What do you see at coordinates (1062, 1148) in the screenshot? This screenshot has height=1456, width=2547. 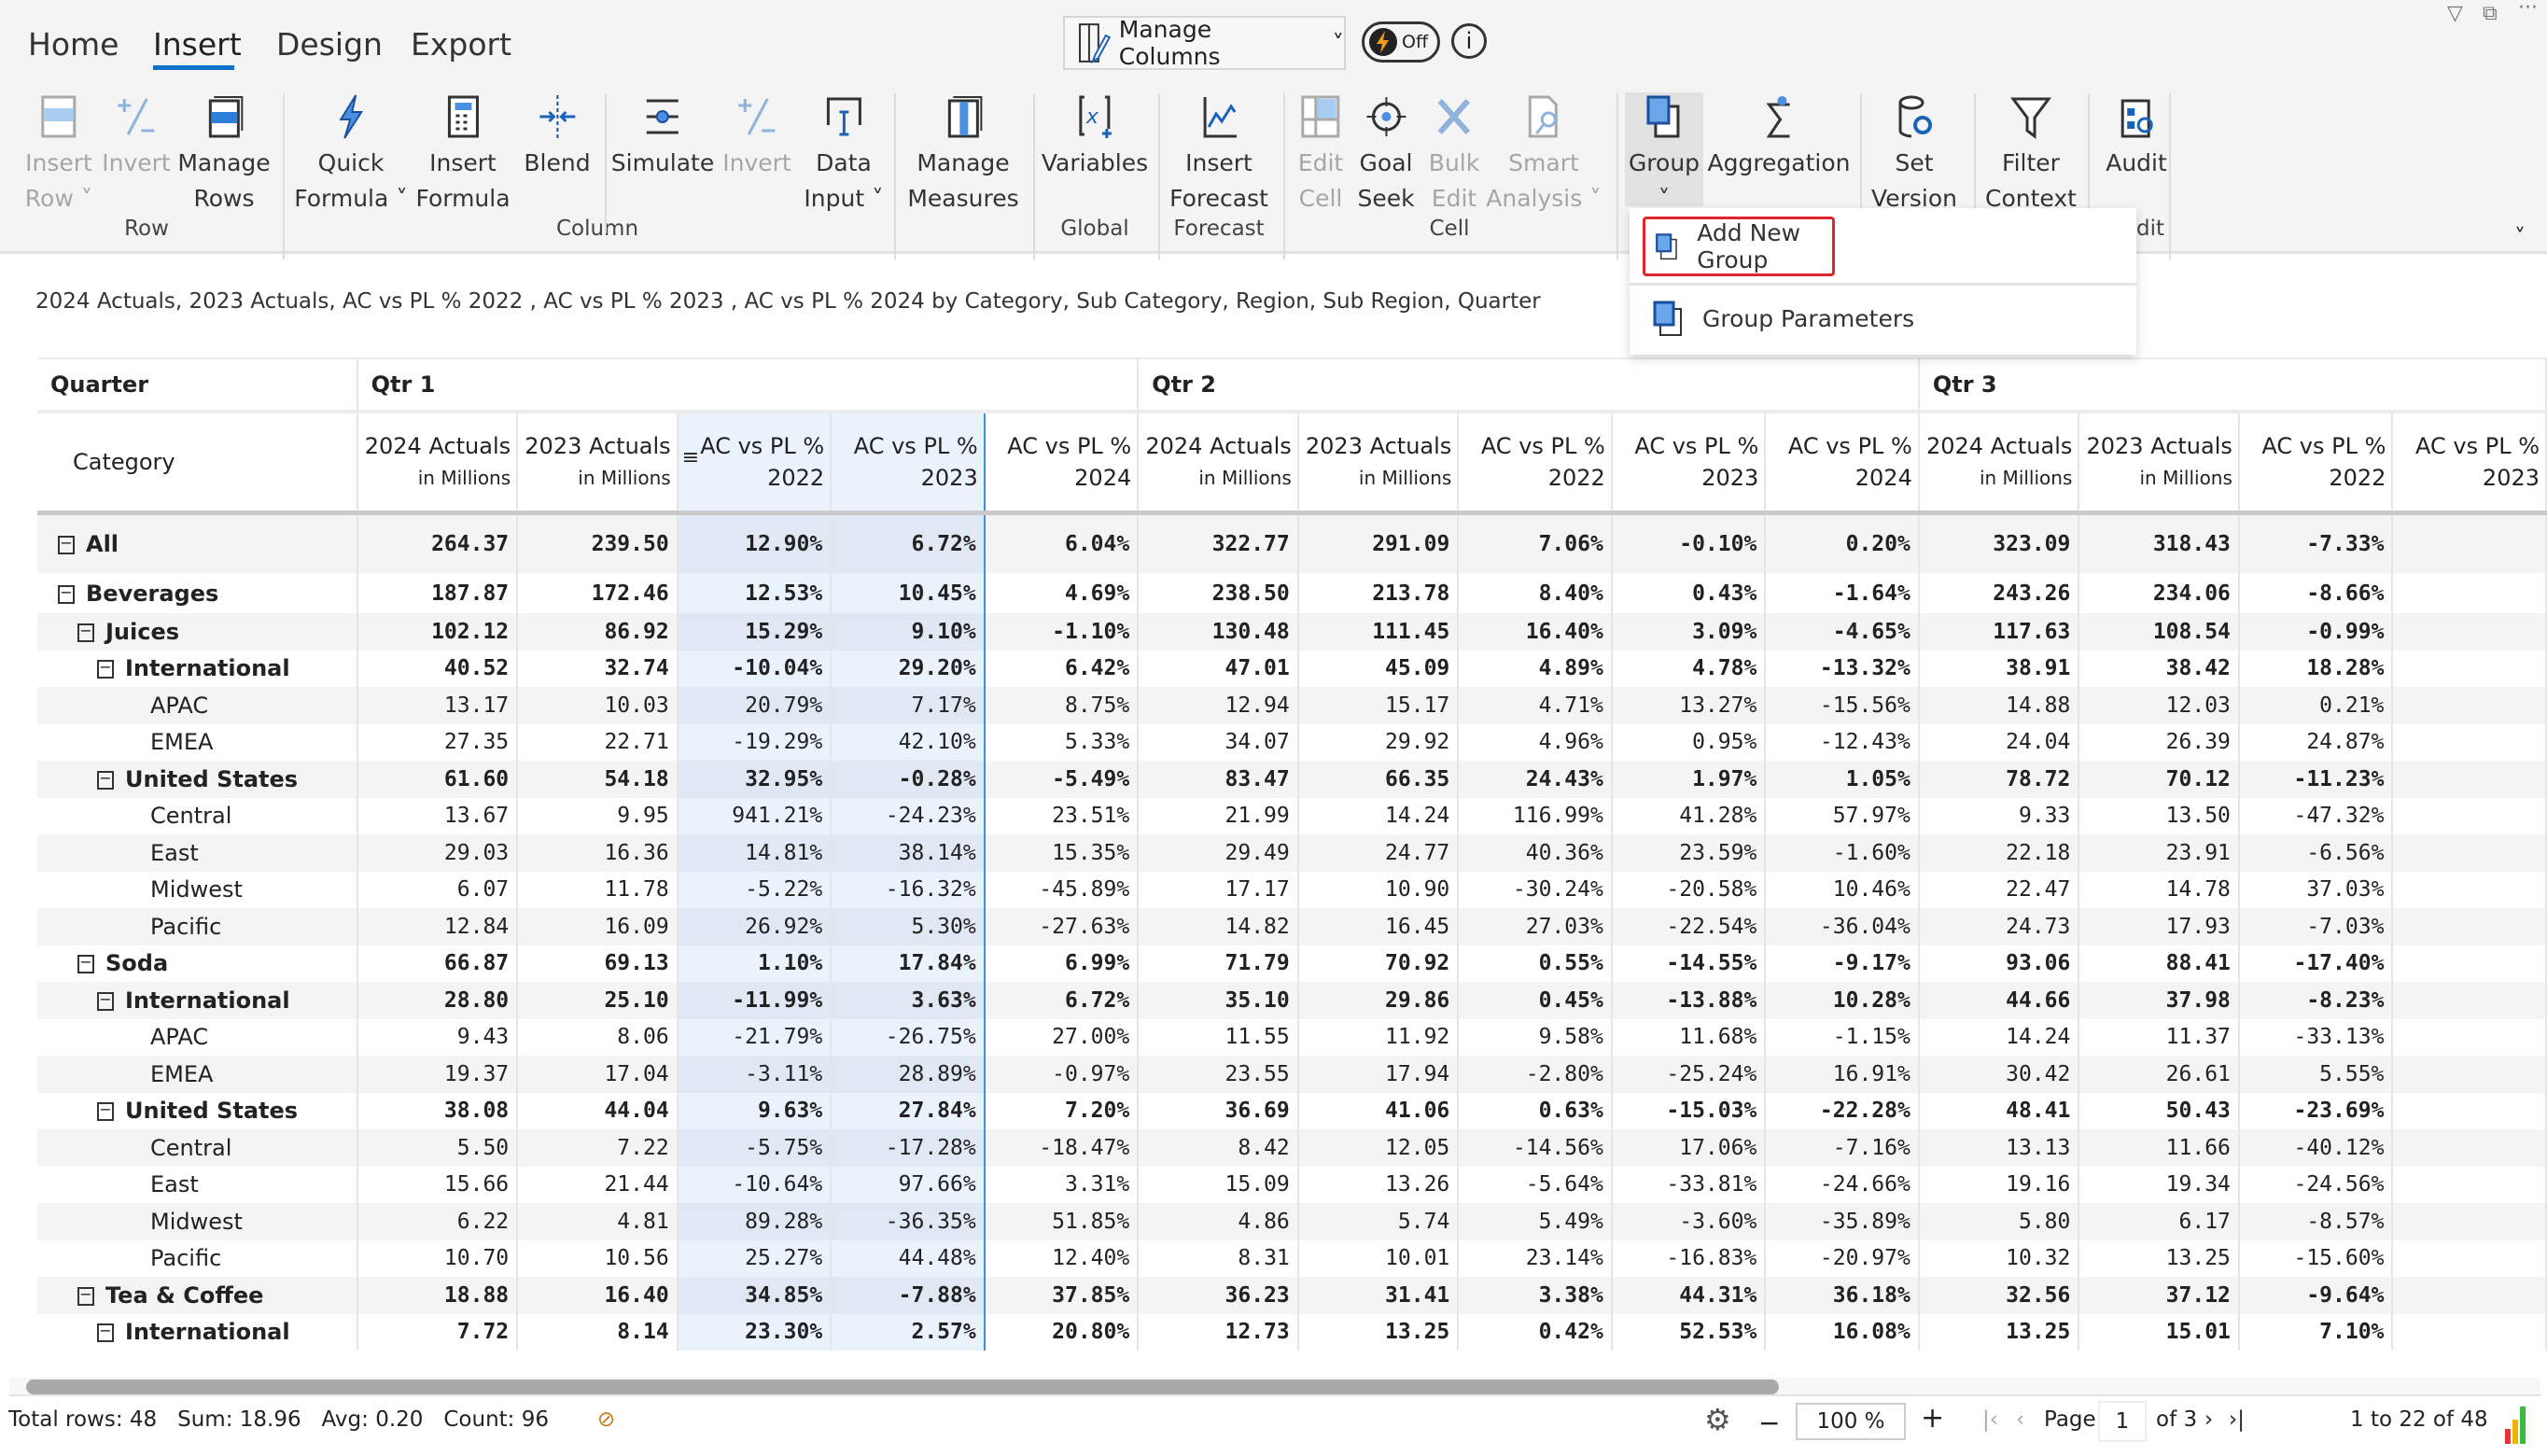 I see `value-cell: -18.47%` at bounding box center [1062, 1148].